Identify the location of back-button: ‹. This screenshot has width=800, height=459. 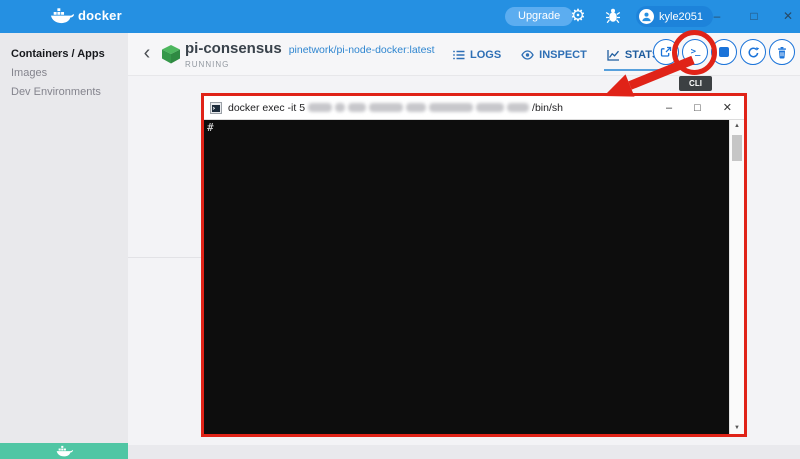
(147, 53).